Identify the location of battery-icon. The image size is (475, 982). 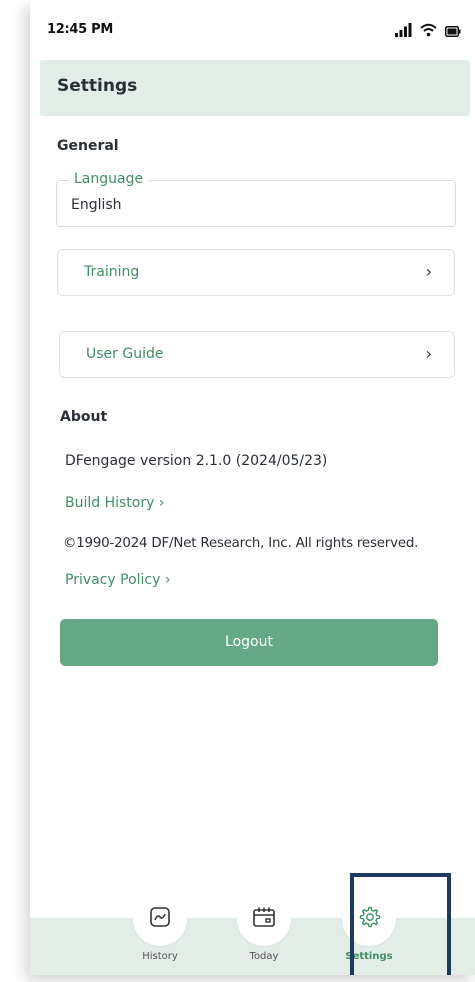
(453, 31).